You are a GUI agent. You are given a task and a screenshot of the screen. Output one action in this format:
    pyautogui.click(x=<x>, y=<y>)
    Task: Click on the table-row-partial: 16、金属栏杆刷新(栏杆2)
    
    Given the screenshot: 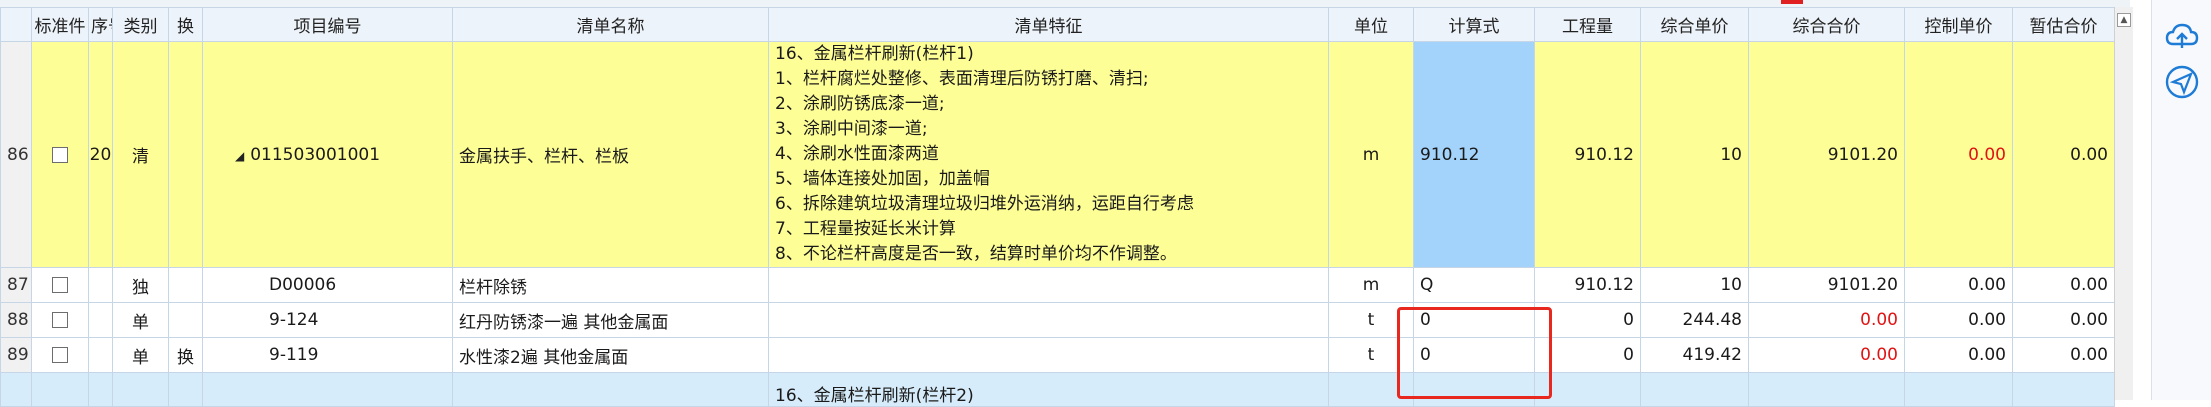 What is the action you would take?
    pyautogui.click(x=1057, y=389)
    